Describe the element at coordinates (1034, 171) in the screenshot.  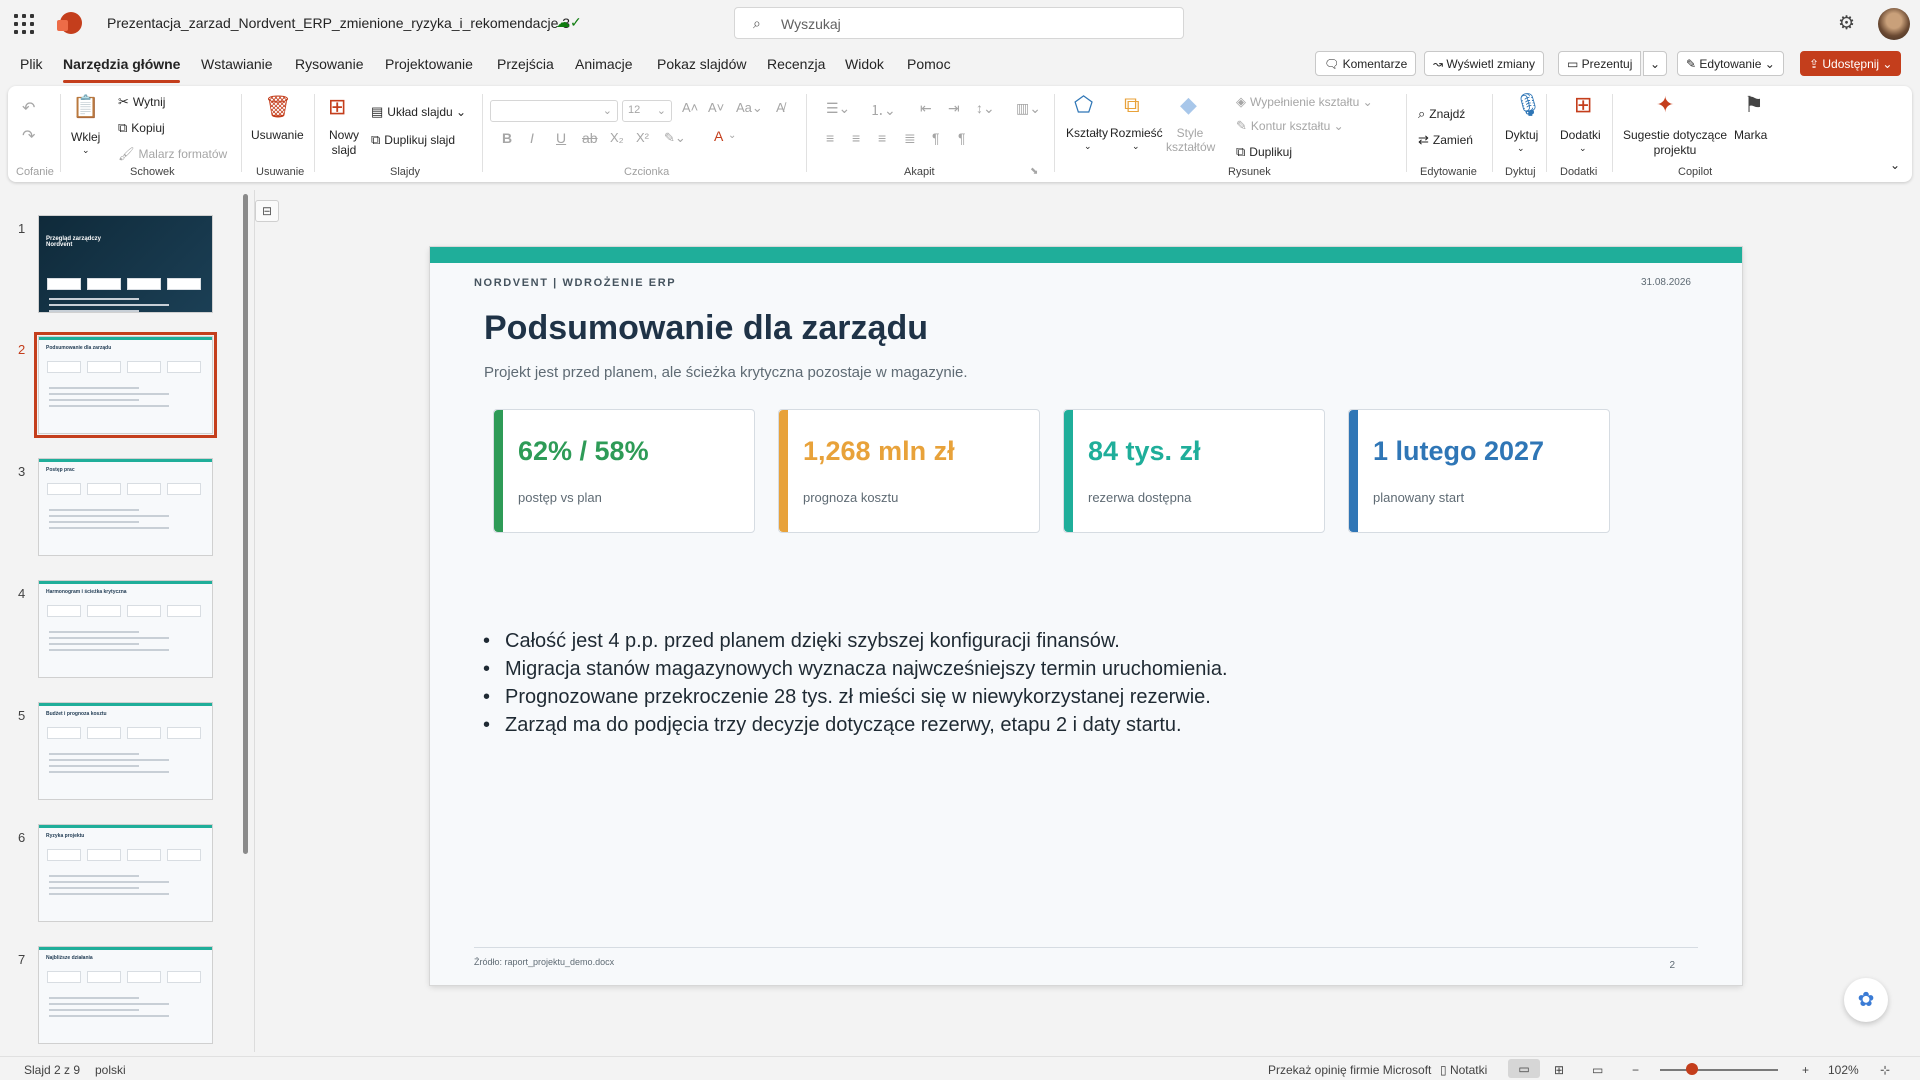
I see `dialog-launcher-icon: ⬊` at that location.